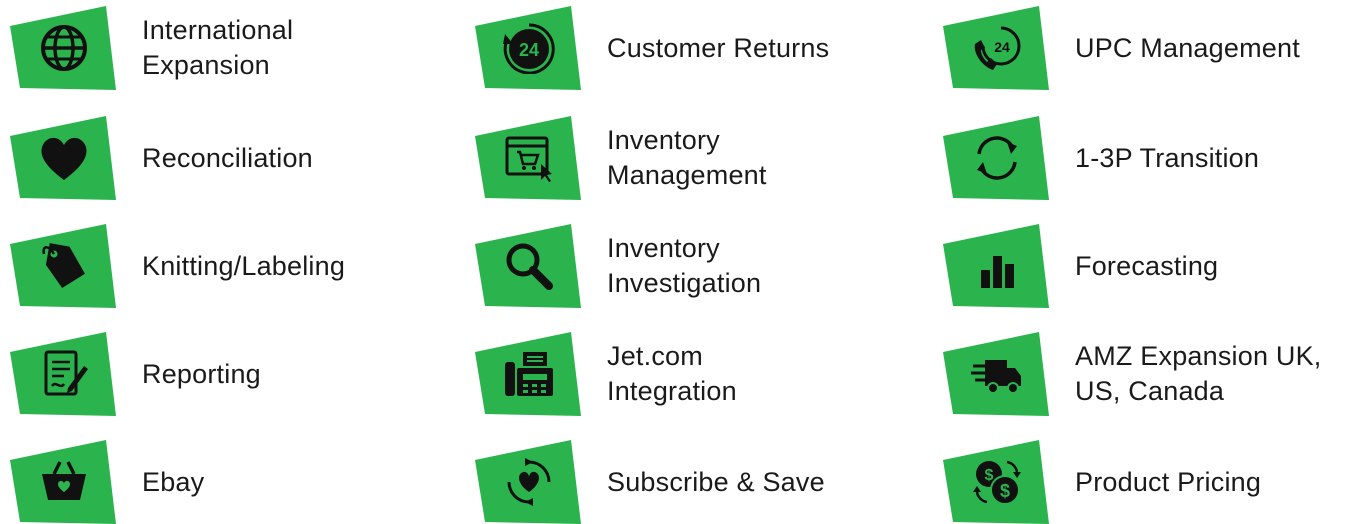  I want to click on service-knitting-labeling: Knitting/Labeling, so click(177, 266).